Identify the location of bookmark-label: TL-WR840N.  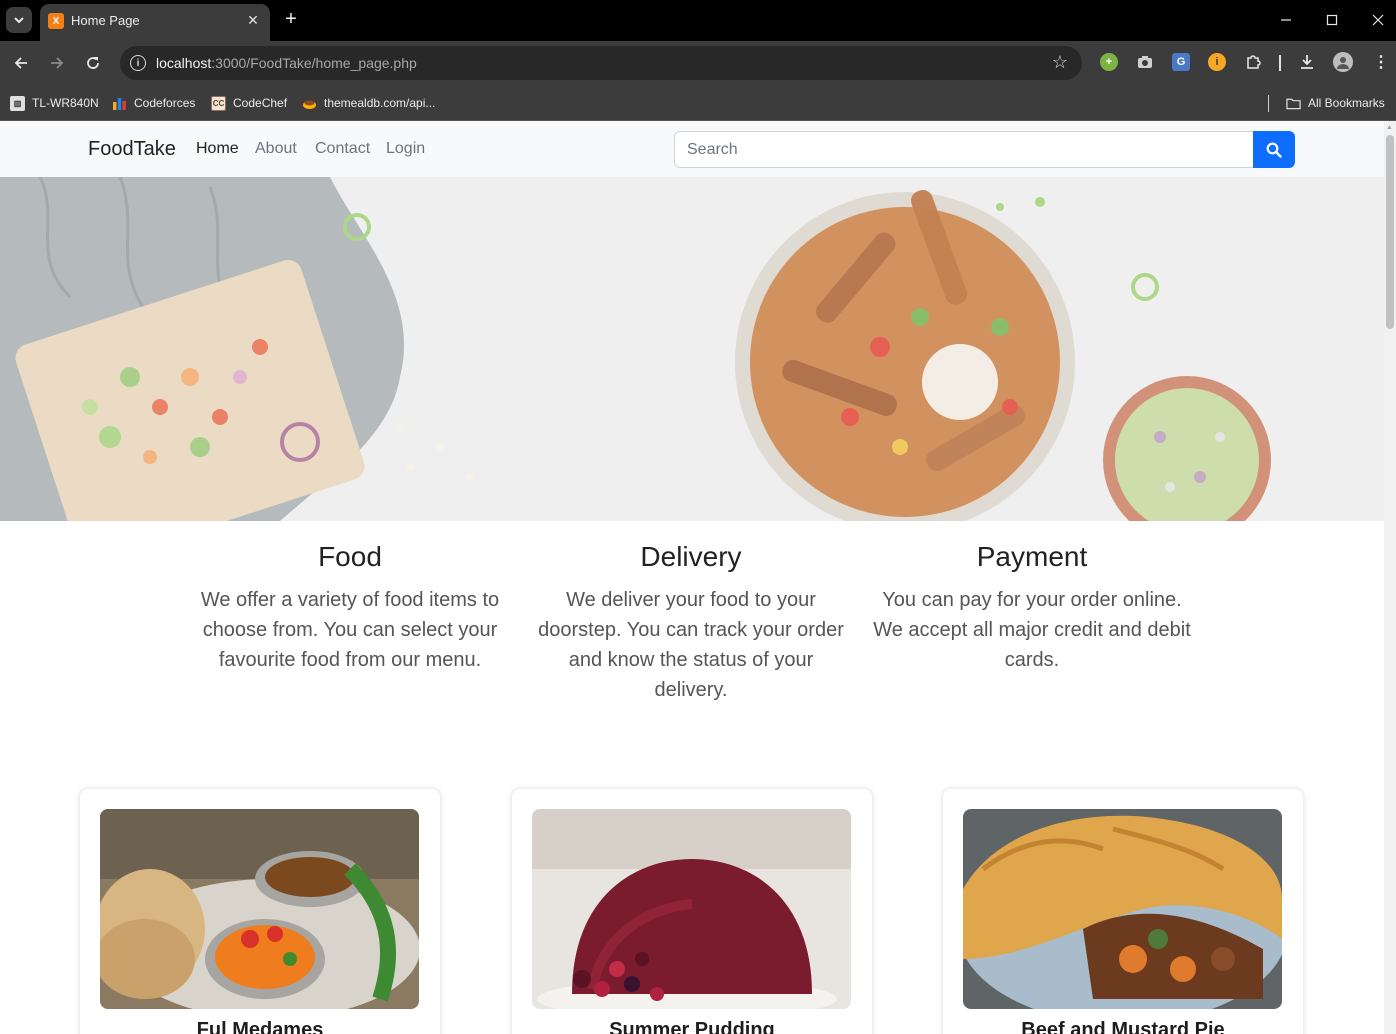
(65, 103).